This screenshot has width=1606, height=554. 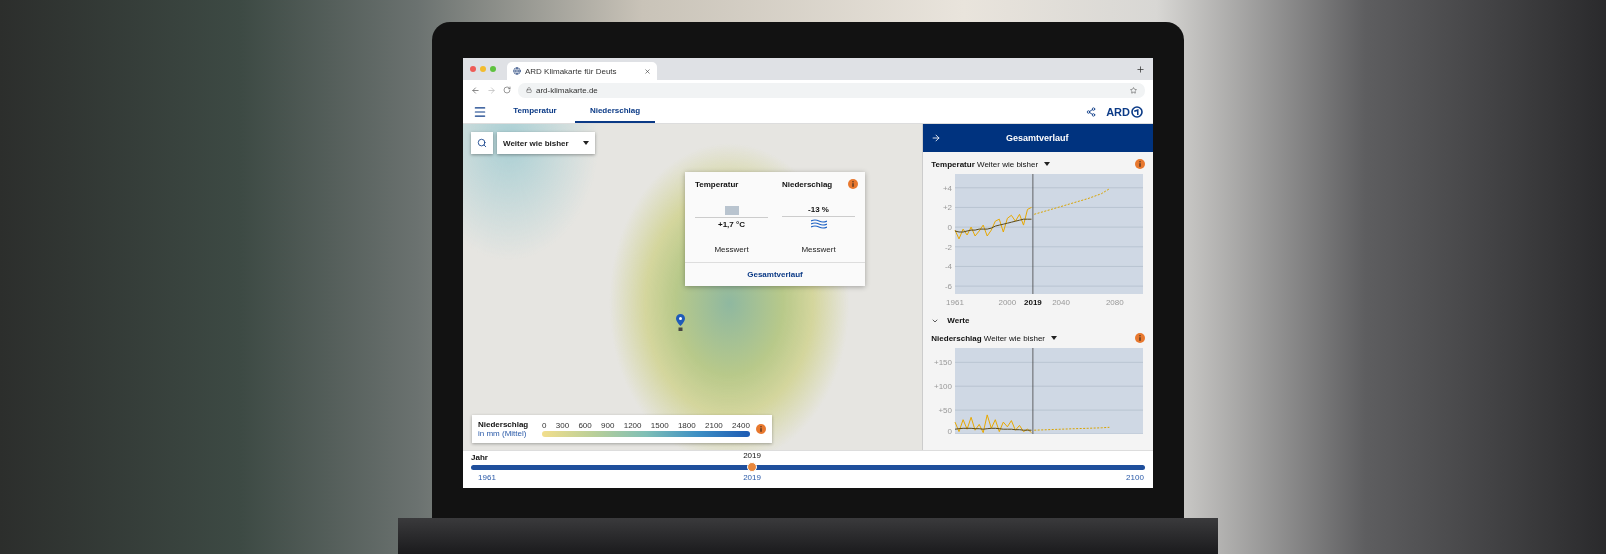 What do you see at coordinates (680, 323) in the screenshot?
I see `map-pin-icon` at bounding box center [680, 323].